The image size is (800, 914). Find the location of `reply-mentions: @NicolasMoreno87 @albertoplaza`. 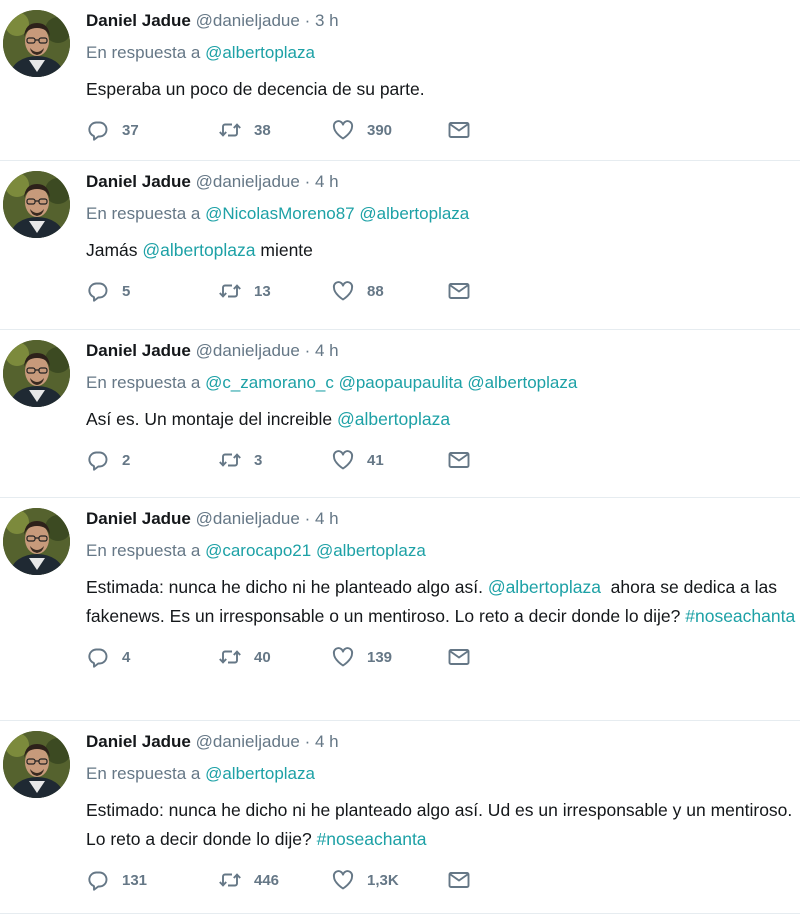

reply-mentions: @NicolasMoreno87 @albertoplaza is located at coordinates (337, 213).